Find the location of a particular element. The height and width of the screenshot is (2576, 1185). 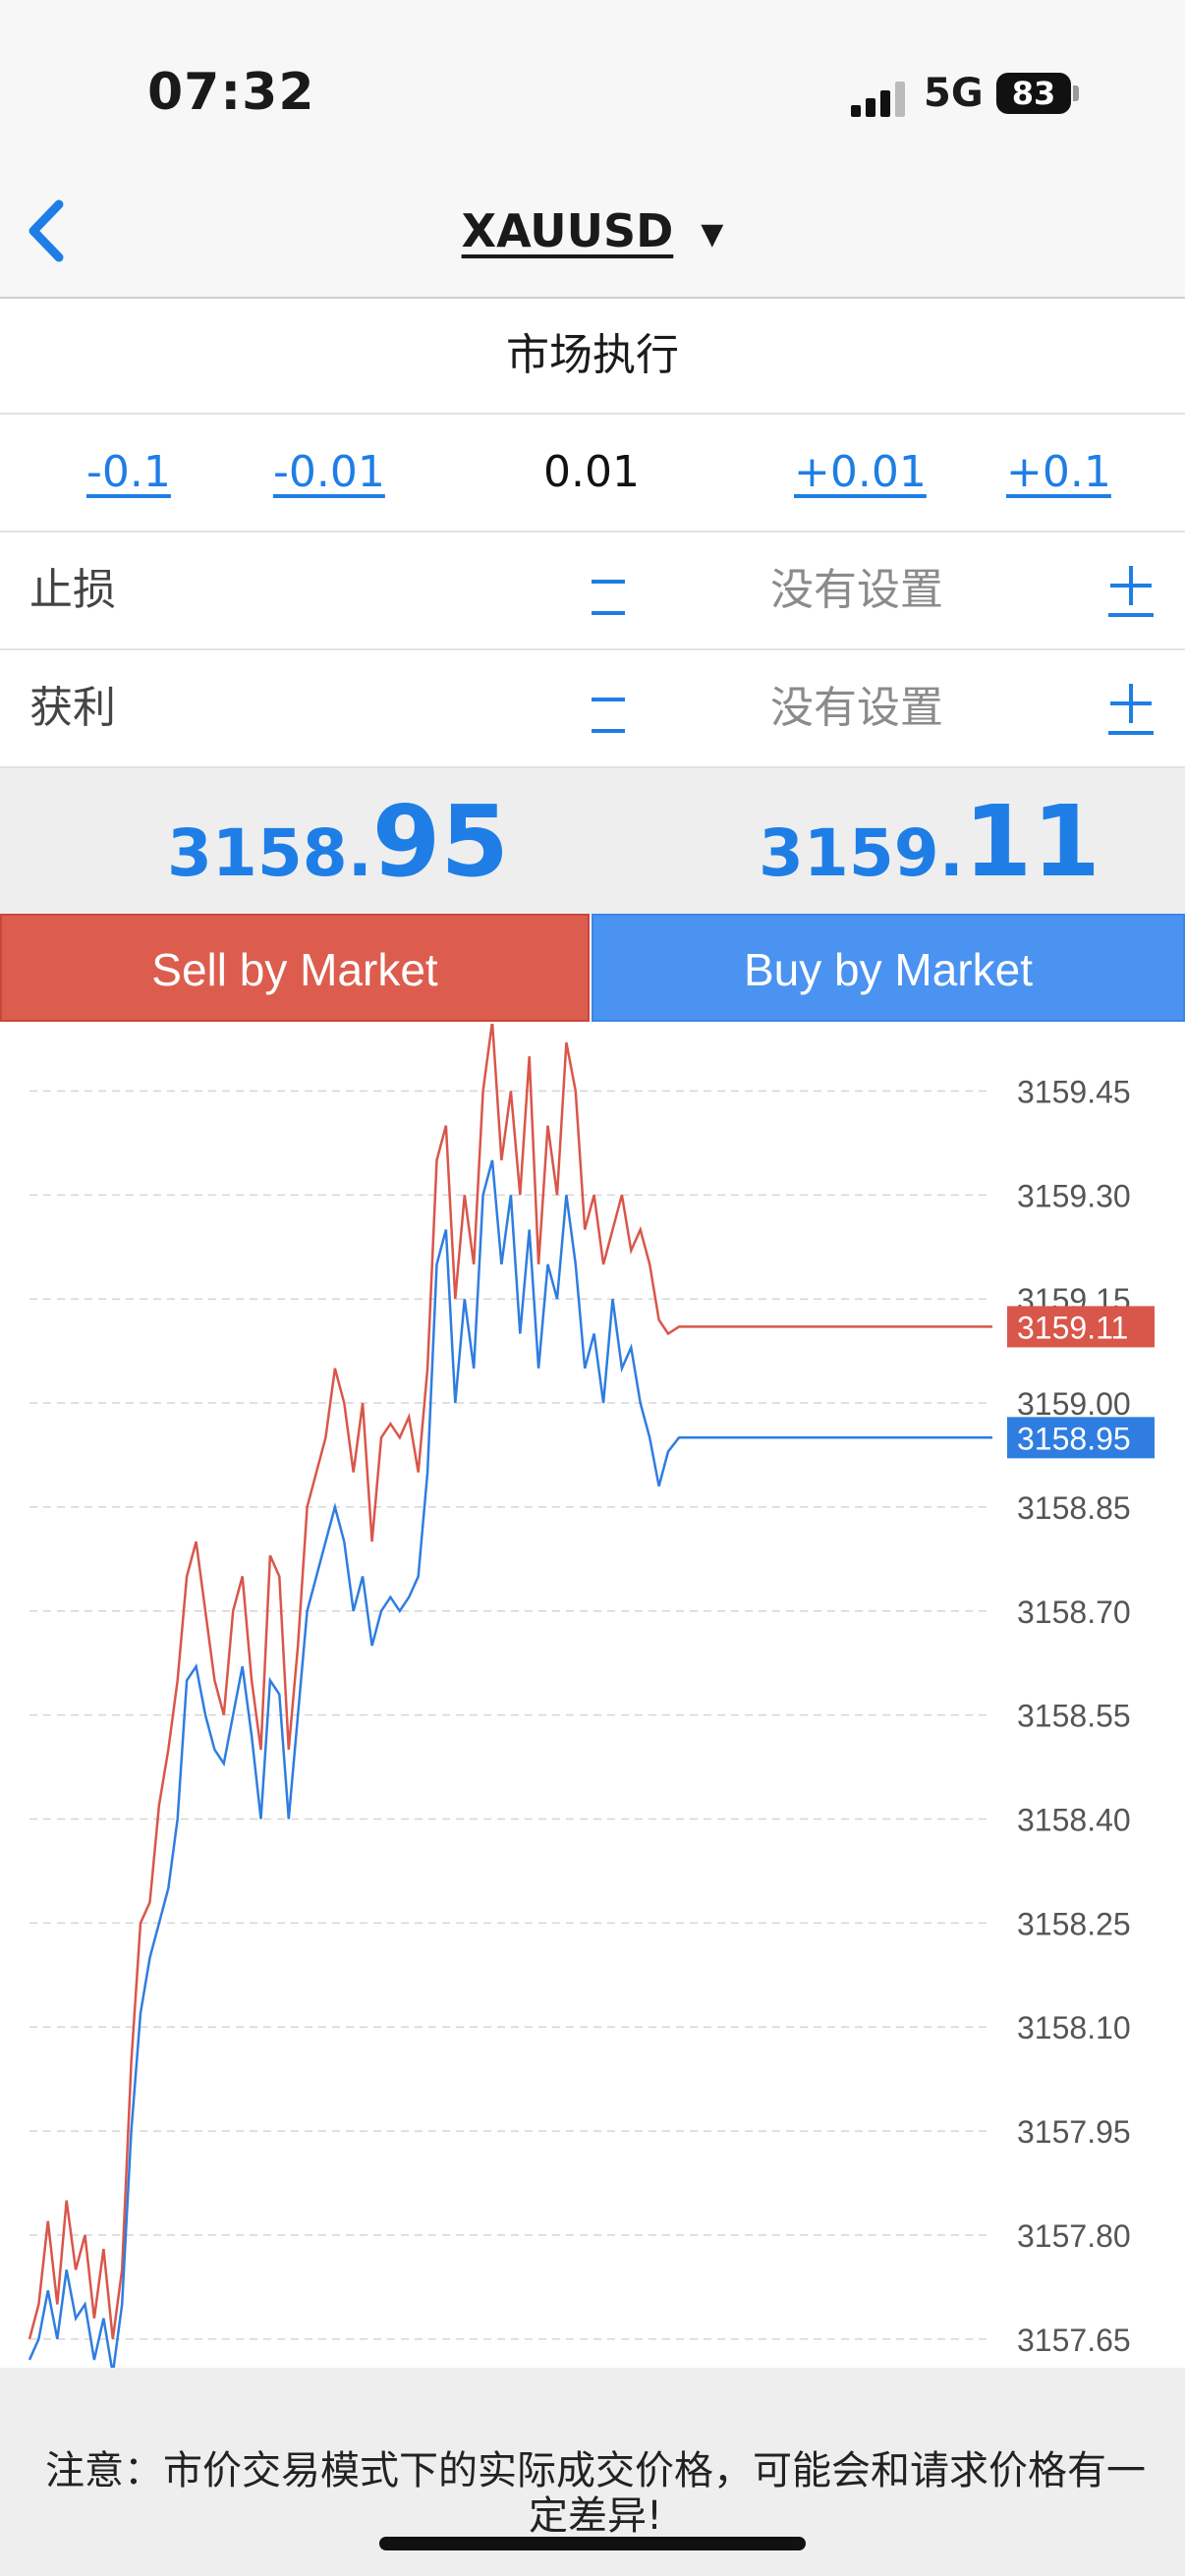

ask-price-suffix: 11 is located at coordinates (1031, 841).